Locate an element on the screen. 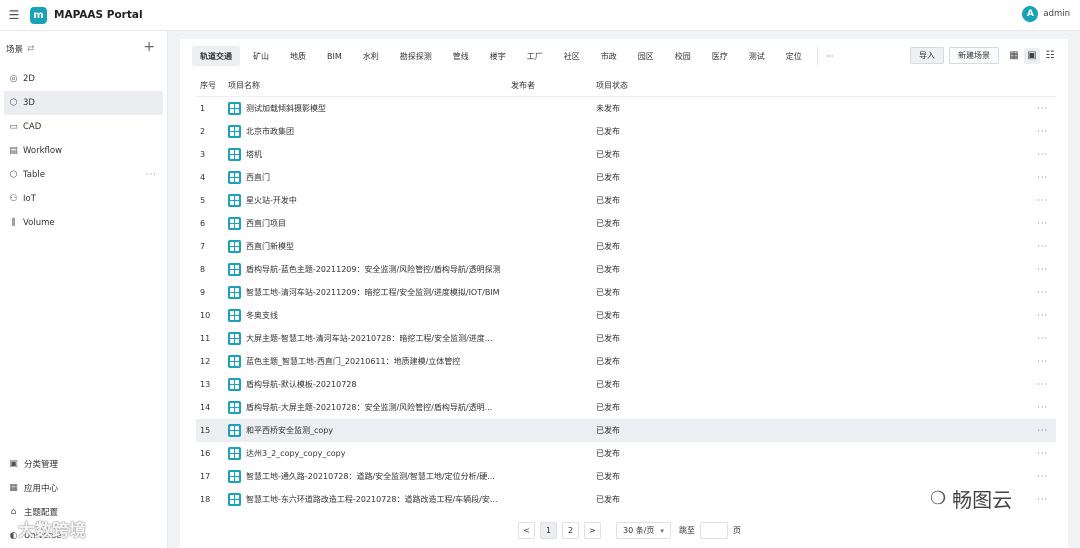 This screenshot has height=548, width=1080. tab-item: 医疗 is located at coordinates (720, 56).